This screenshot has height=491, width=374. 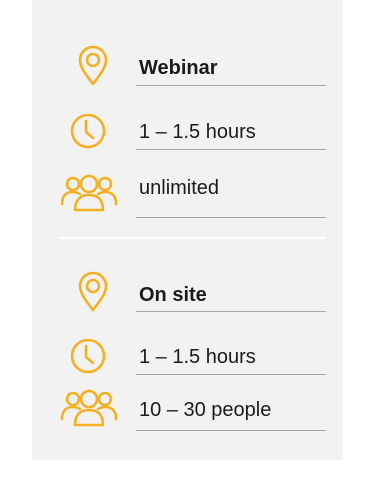 I want to click on participants-label: unlimited, so click(x=179, y=188).